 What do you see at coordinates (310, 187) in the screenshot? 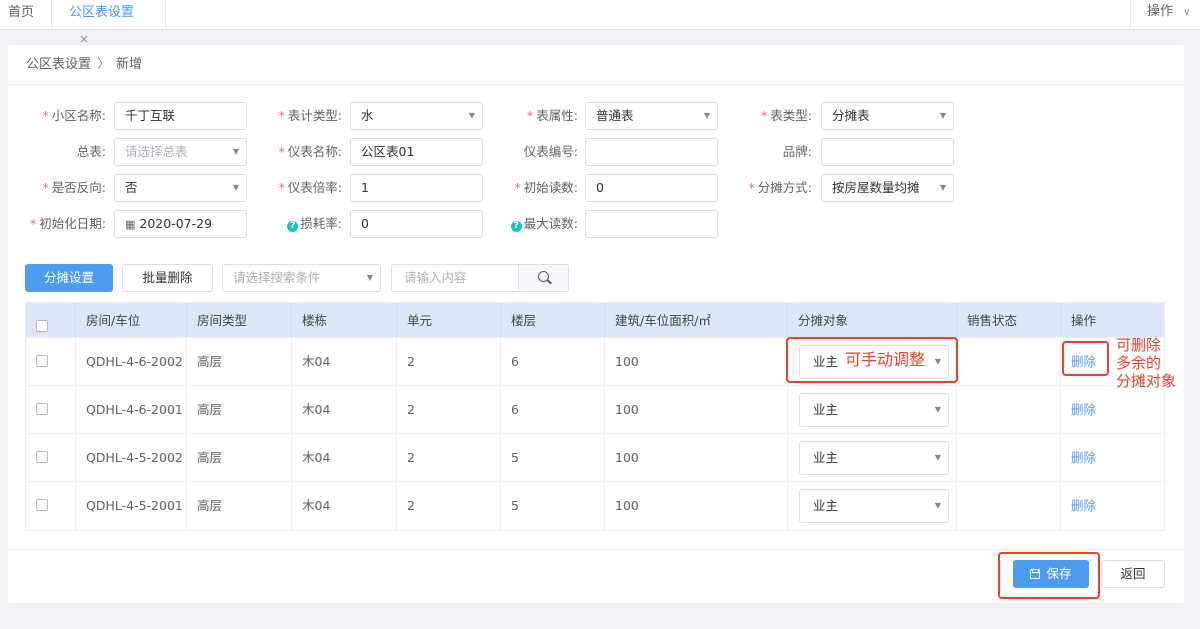
I see `multiplier-label: * 仪表倍率:` at bounding box center [310, 187].